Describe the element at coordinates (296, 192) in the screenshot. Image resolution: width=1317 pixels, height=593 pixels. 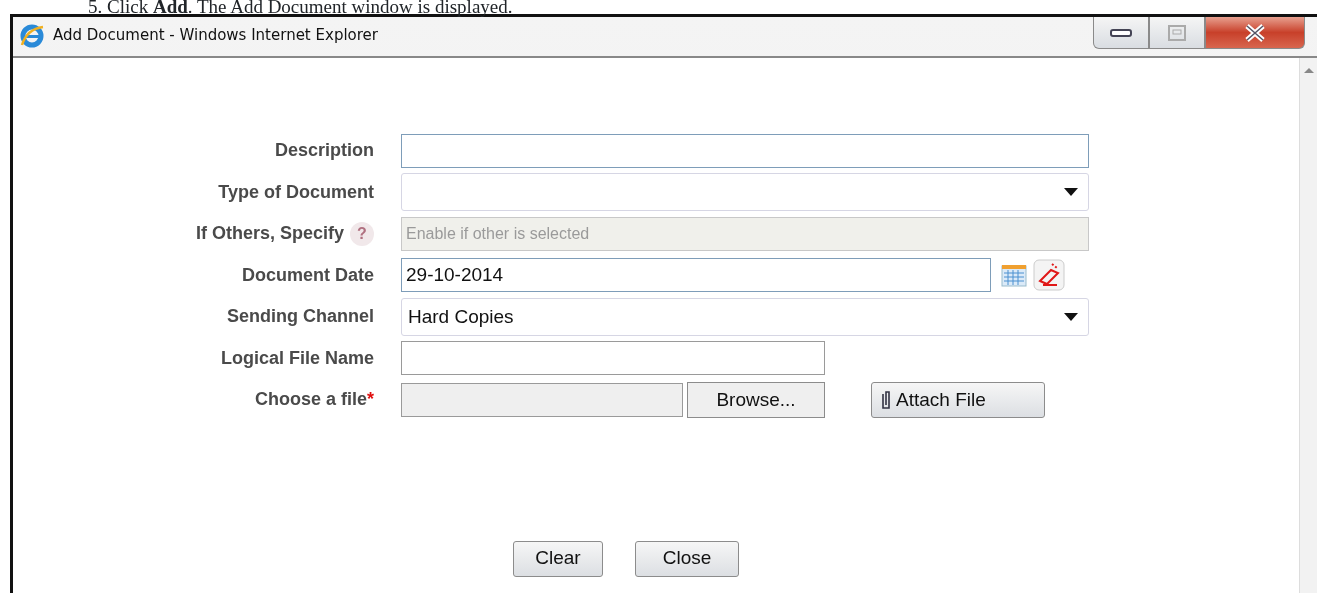
I see `field-label: Type of Document` at that location.